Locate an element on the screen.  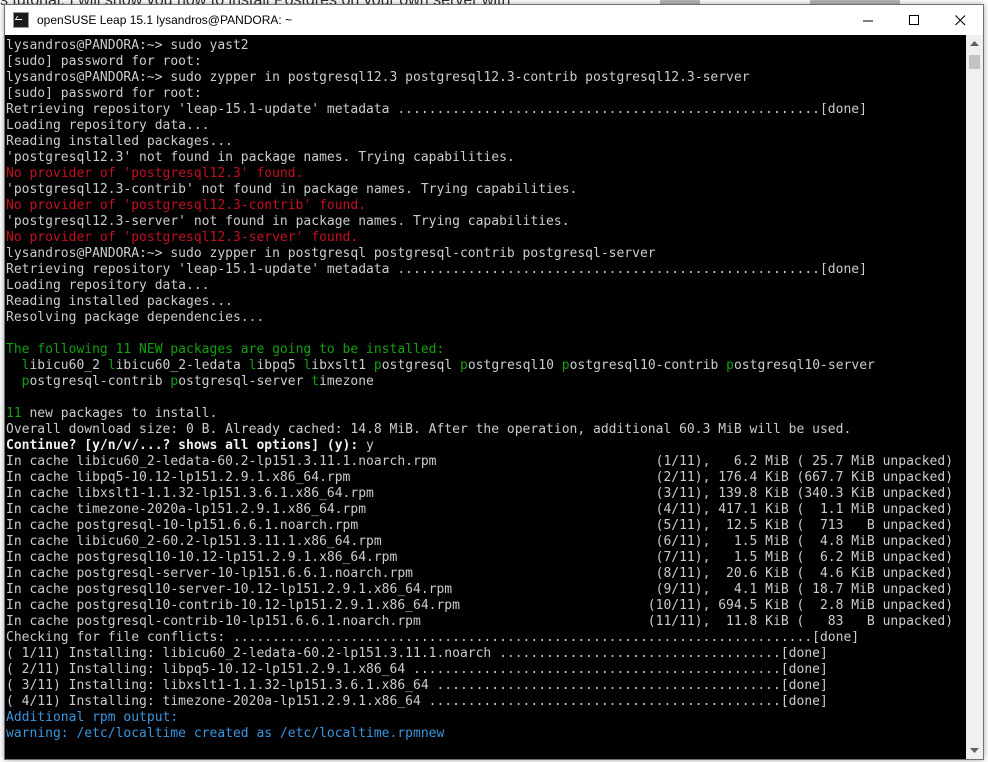
maximize-icon is located at coordinates (913, 19).